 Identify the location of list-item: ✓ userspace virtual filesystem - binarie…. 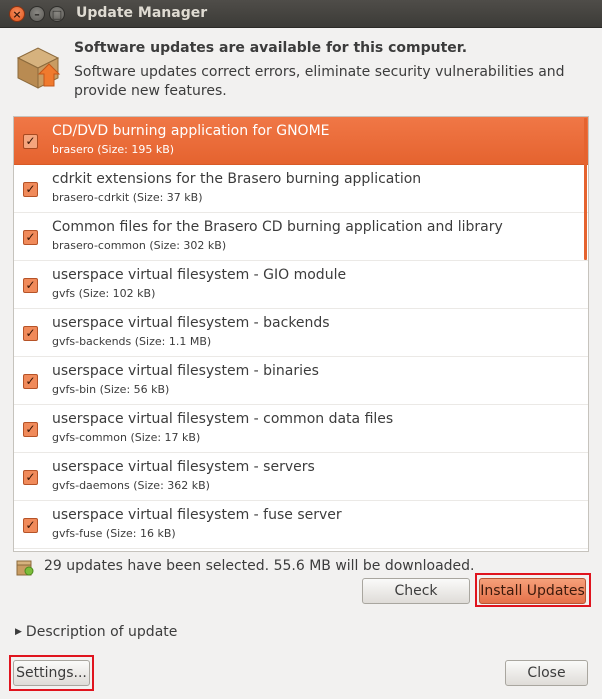
(301, 381).